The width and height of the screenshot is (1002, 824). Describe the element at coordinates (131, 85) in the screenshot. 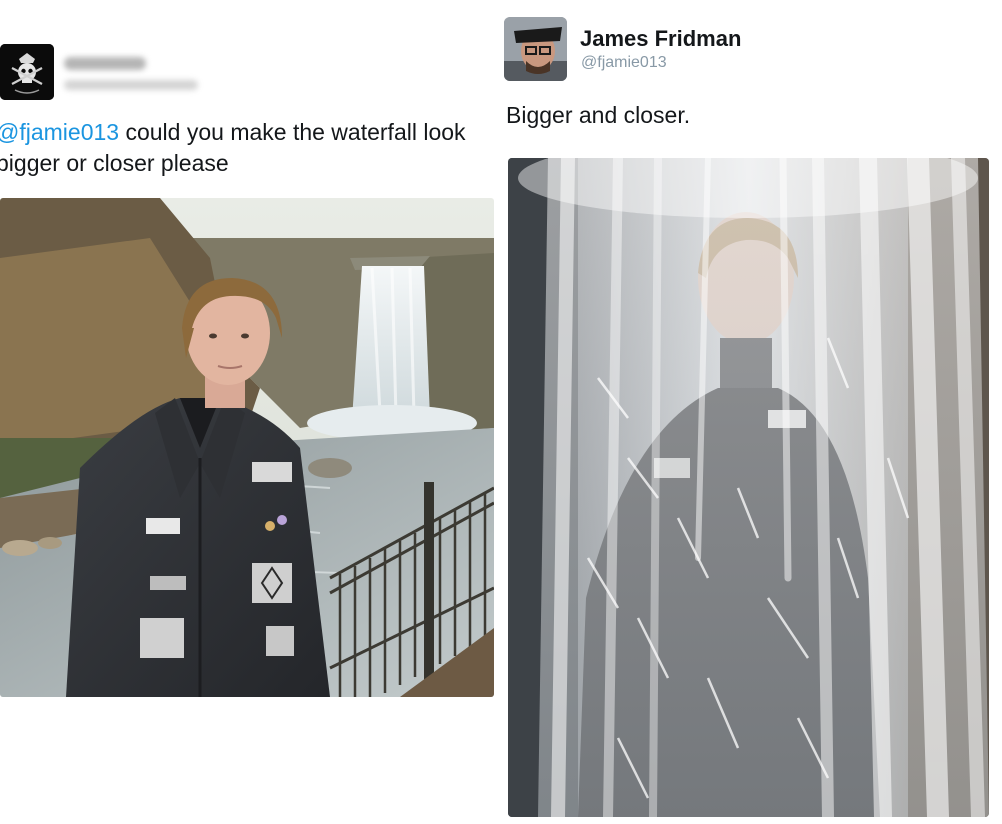

I see `requester-handle-redacted` at that location.